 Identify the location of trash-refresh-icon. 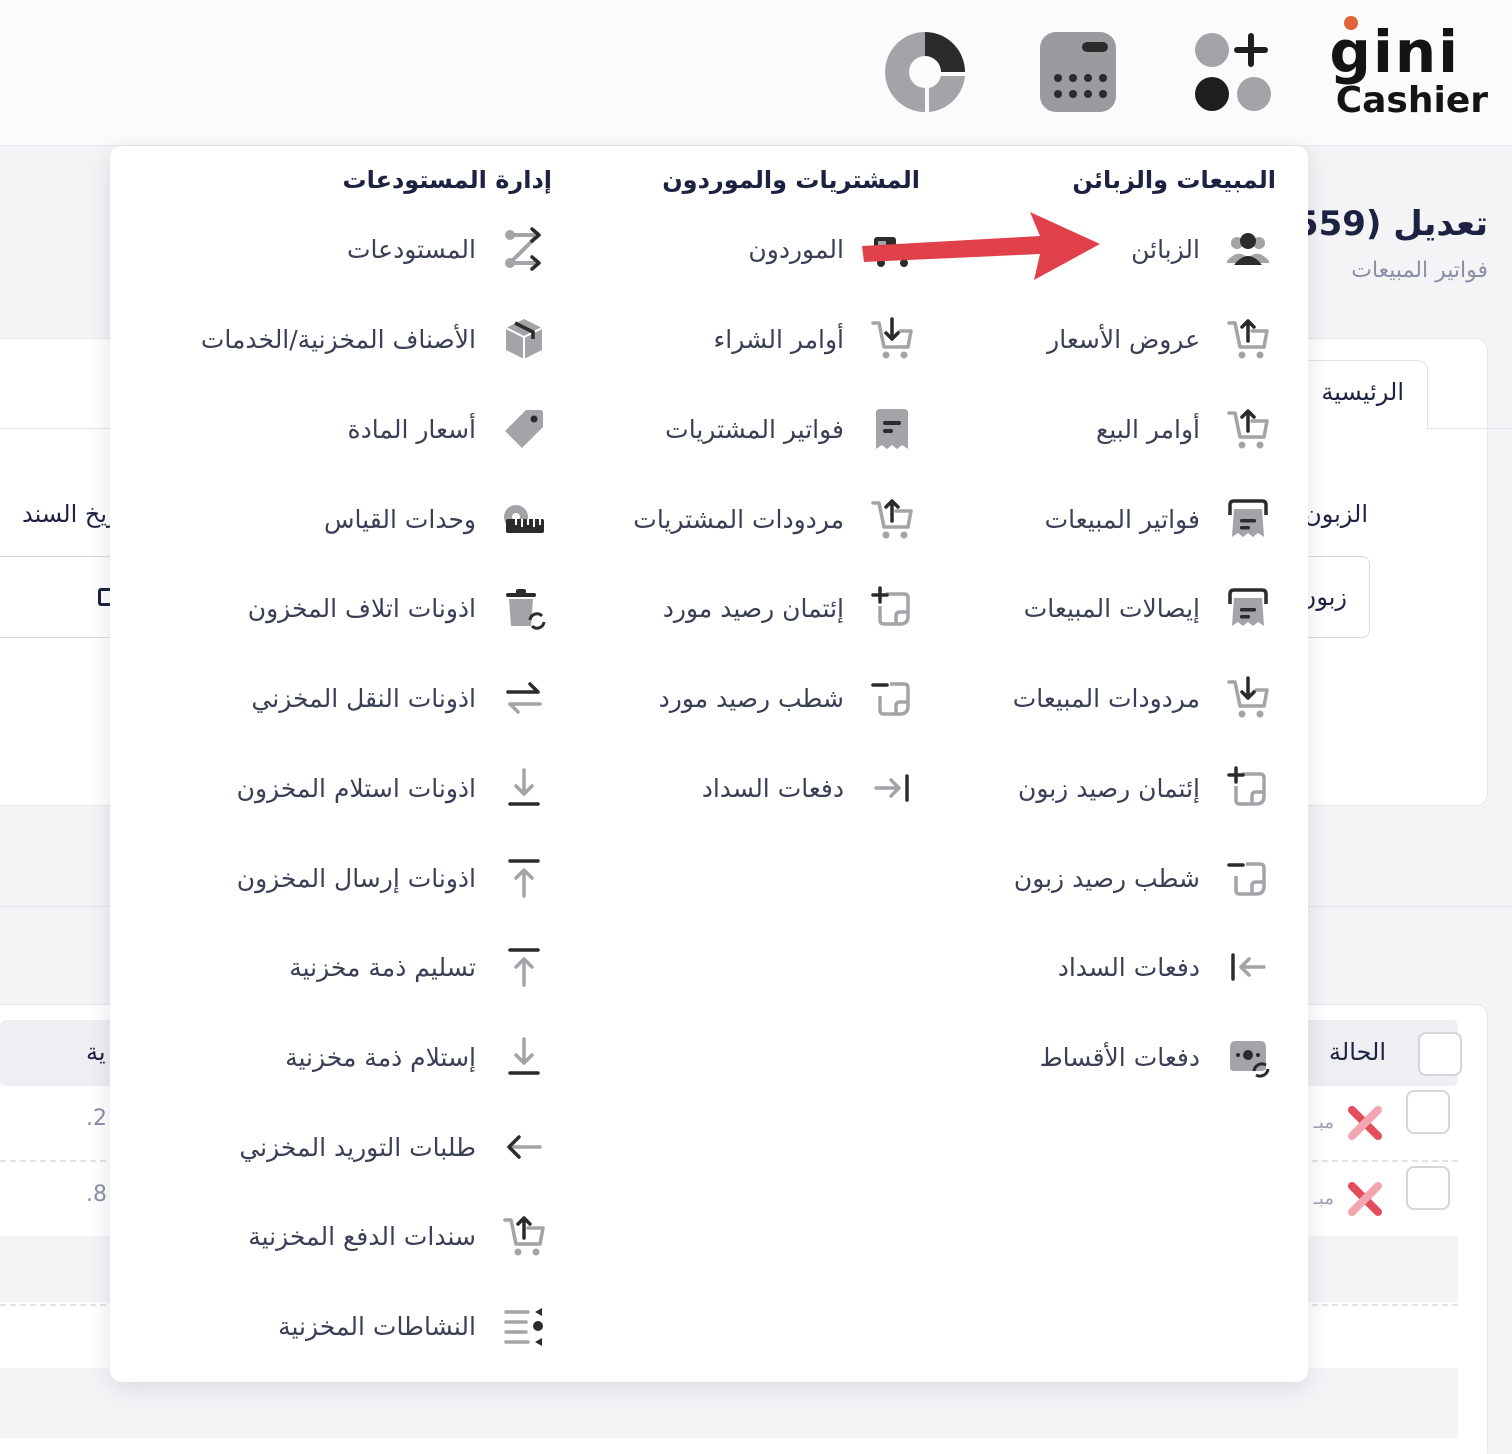
(524, 608).